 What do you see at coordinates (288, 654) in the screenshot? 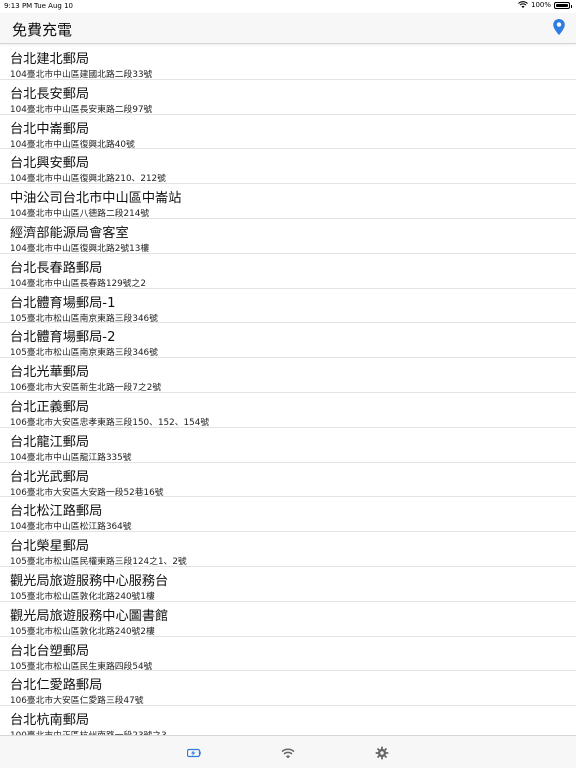
I see `list-item: 台北台塑郵局 105臺北市松山區民生東路四段54號` at bounding box center [288, 654].